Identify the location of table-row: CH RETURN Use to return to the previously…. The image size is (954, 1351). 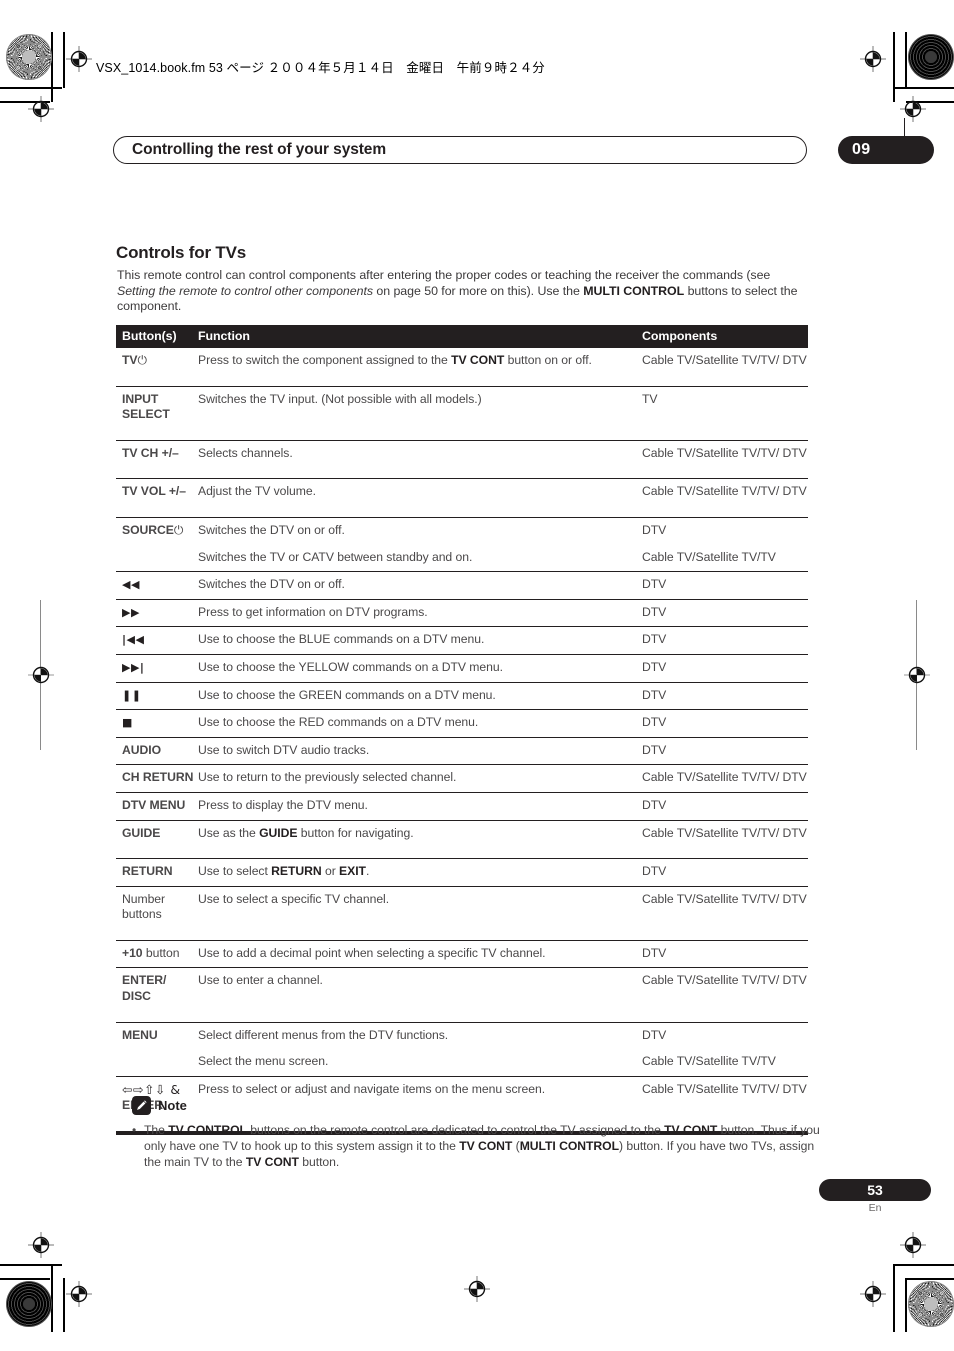
(462, 778).